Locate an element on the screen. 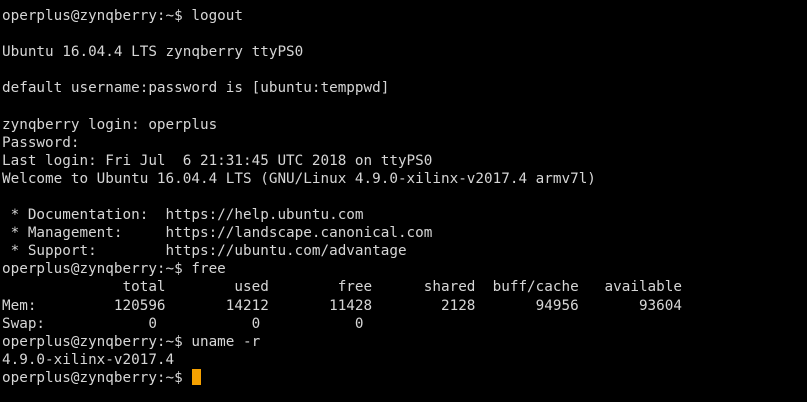 The height and width of the screenshot is (402, 807). terminal-line: Ubuntu 16.04.4 LTS zynqberry ttyPS0 is located at coordinates (153, 52).